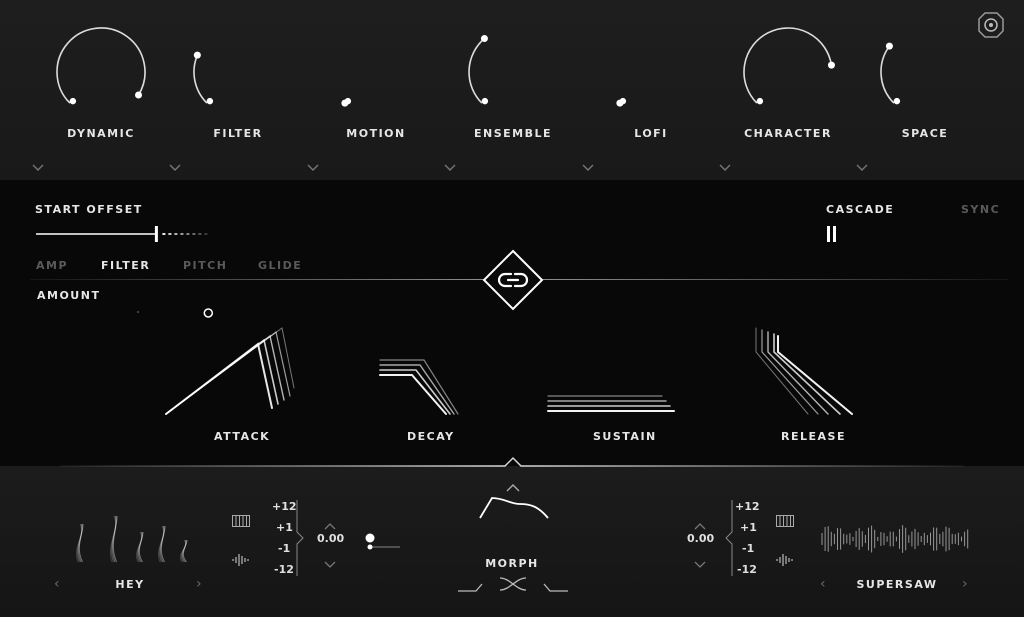 The image size is (1024, 617). I want to click on knob-label: CHARACTER, so click(788, 133).